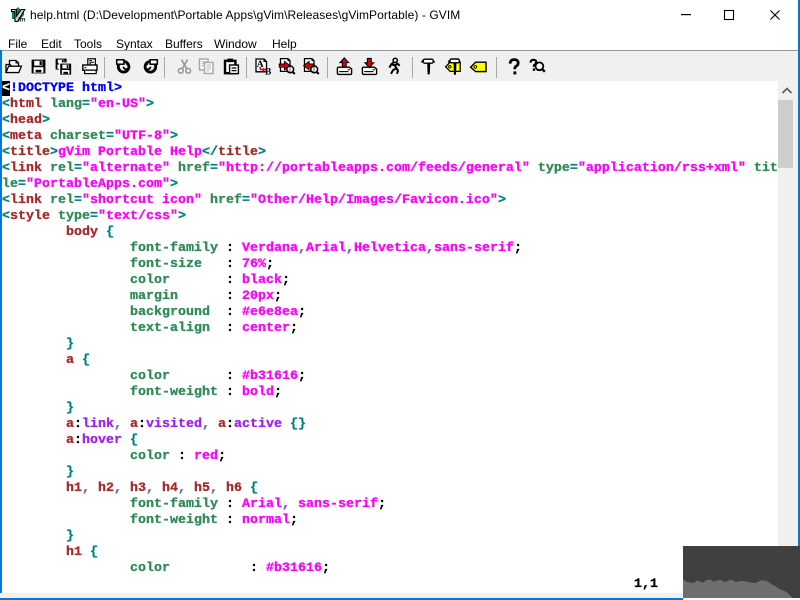 The image size is (800, 600). I want to click on svg-text: im, so click(22, 20).